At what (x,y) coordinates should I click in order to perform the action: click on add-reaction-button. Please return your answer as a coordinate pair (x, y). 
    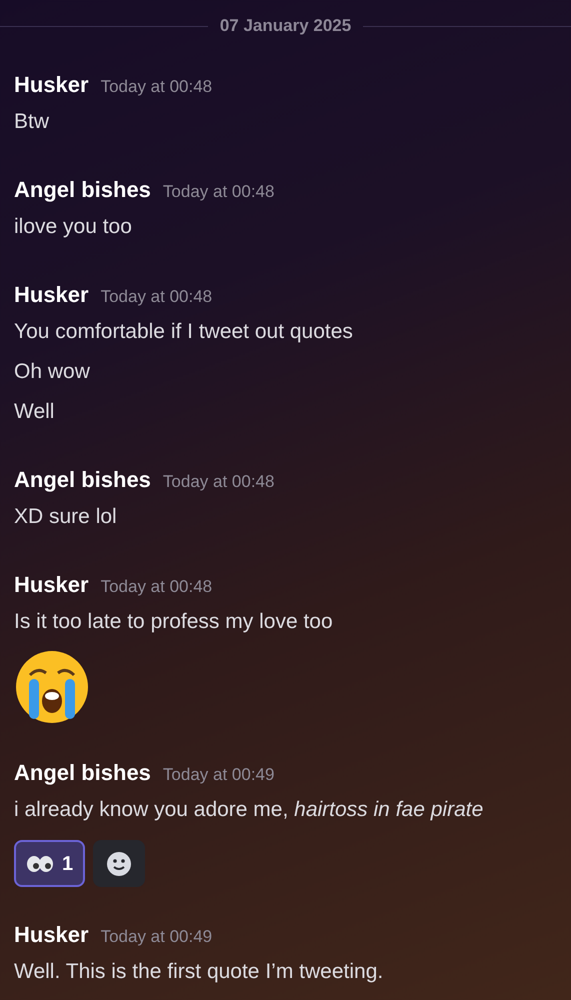
    Looking at the image, I should click on (119, 863).